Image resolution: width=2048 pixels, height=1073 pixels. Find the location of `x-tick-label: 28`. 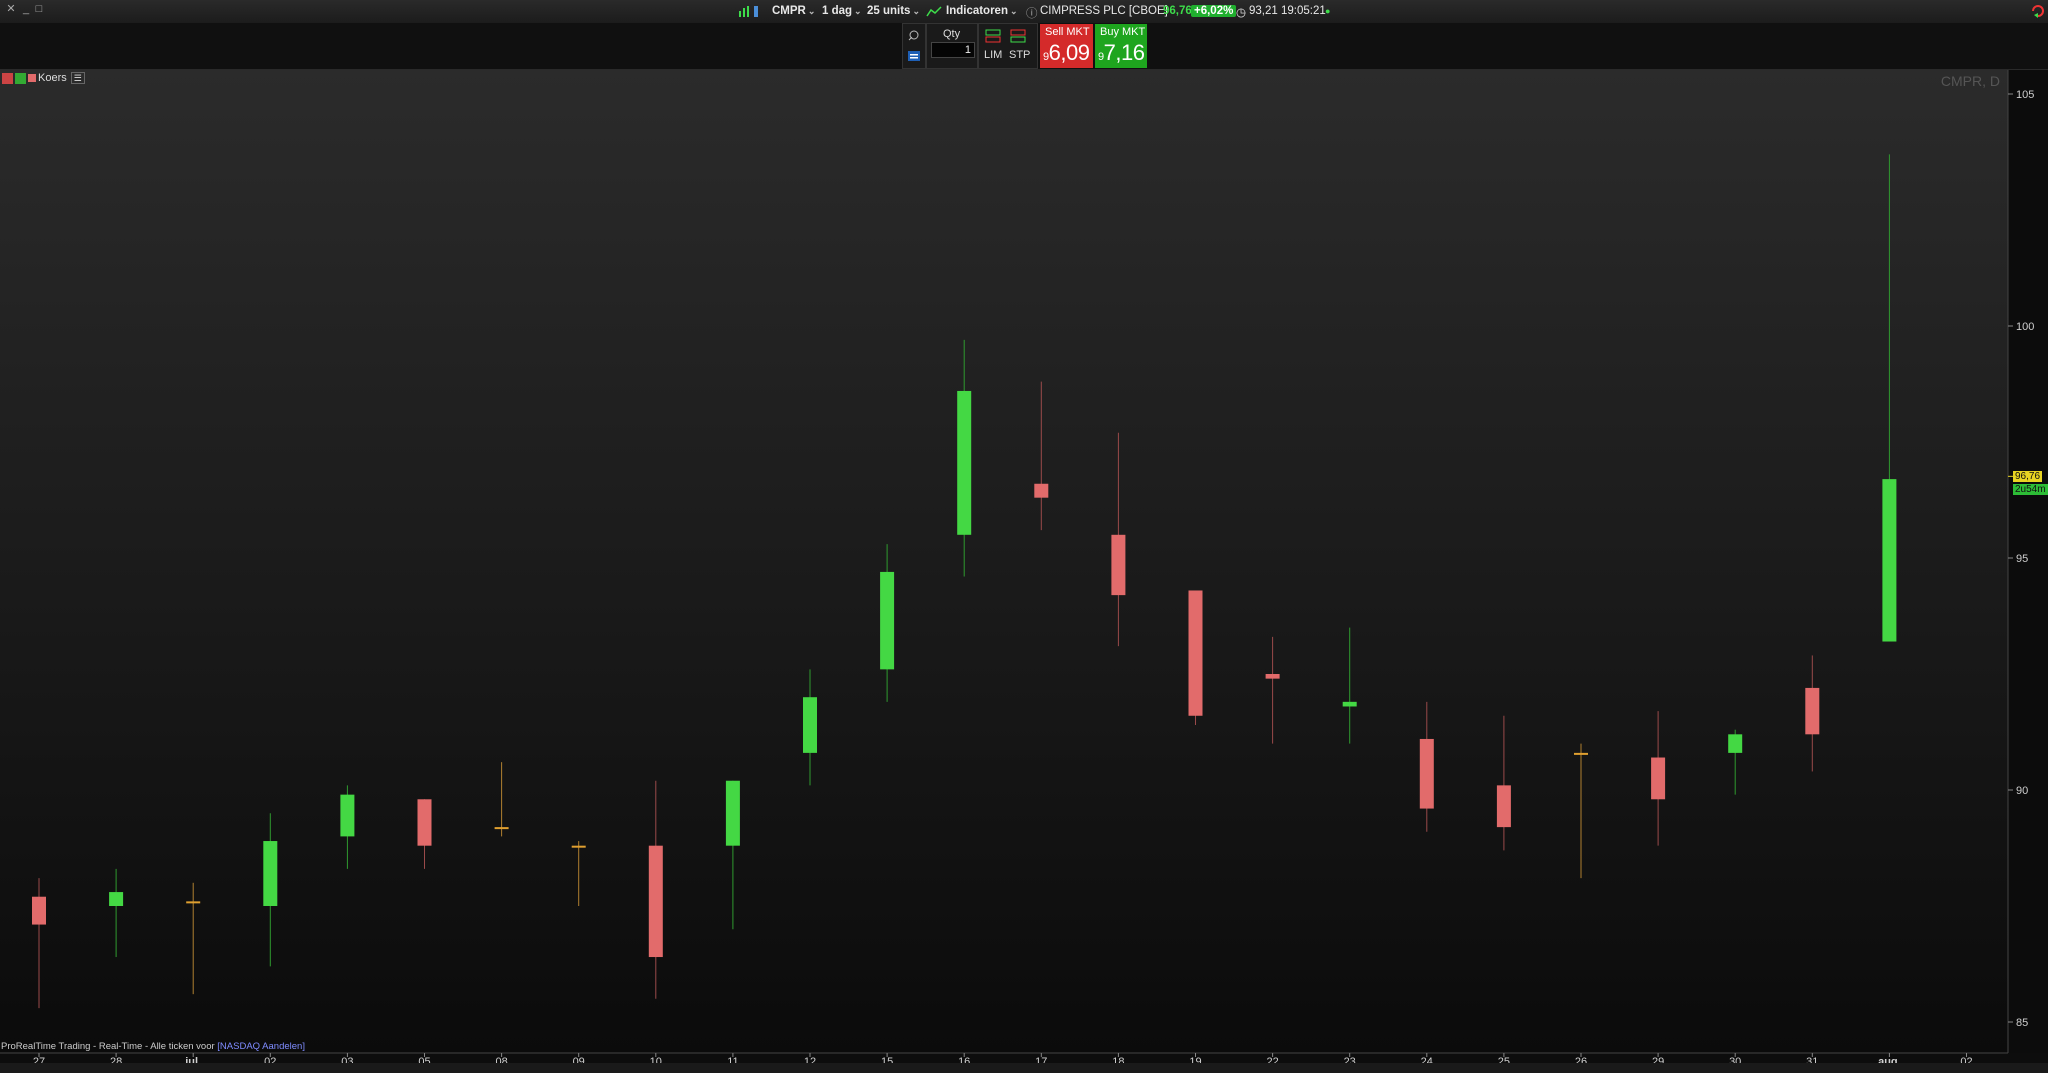

x-tick-label: 28 is located at coordinates (116, 1059).